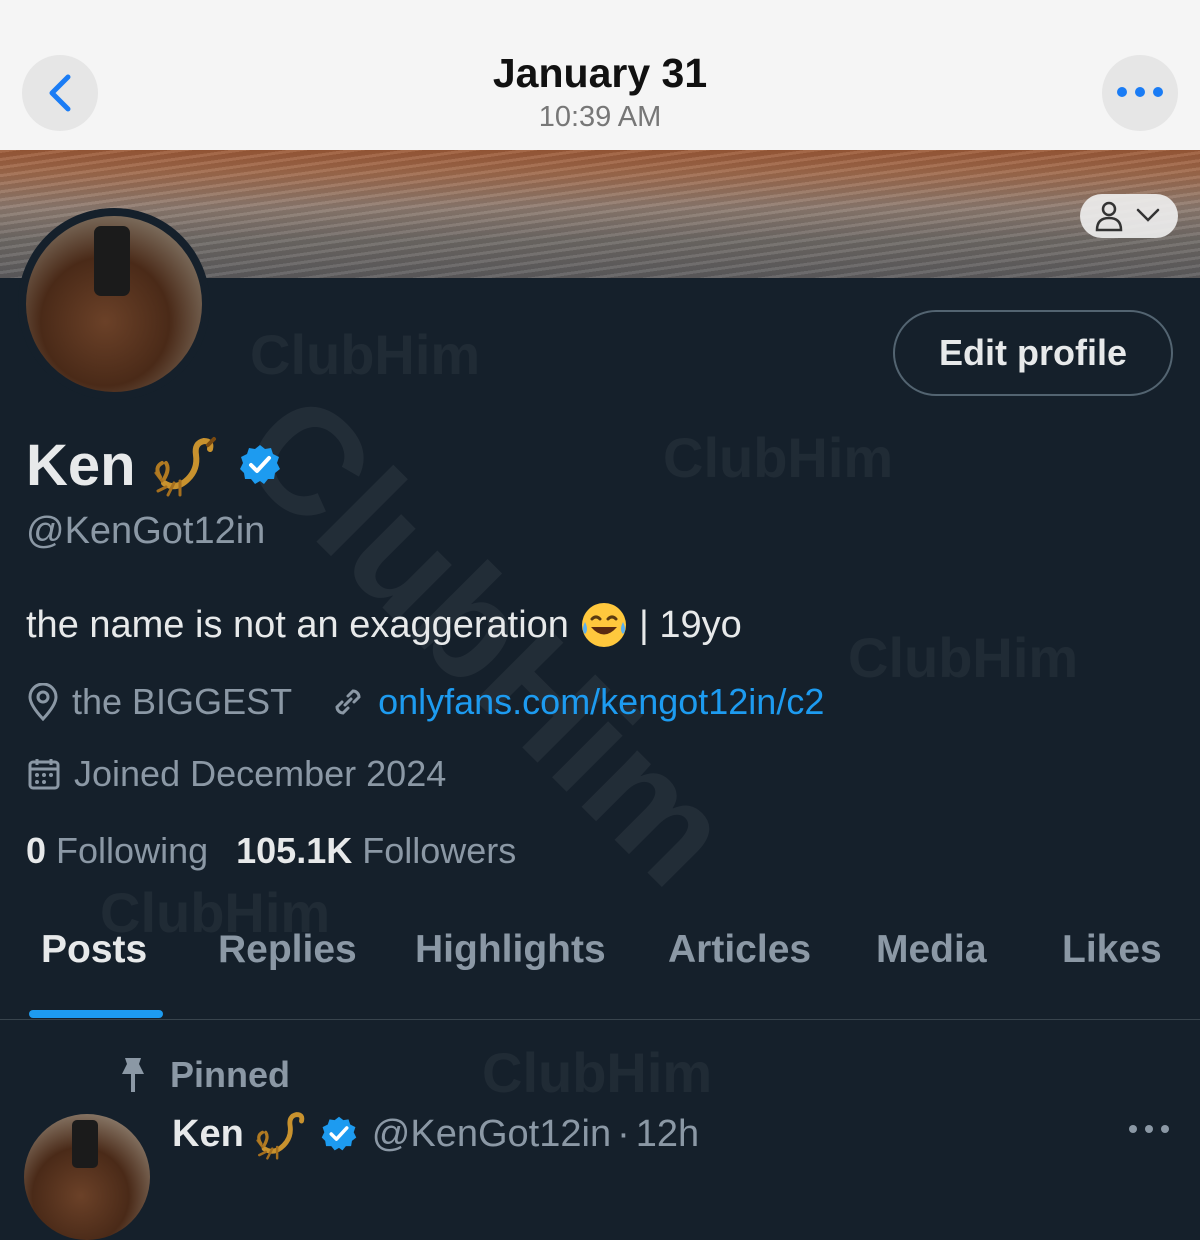 The width and height of the screenshot is (1200, 1240). I want to click on tab-replies: Replies, so click(287, 950).